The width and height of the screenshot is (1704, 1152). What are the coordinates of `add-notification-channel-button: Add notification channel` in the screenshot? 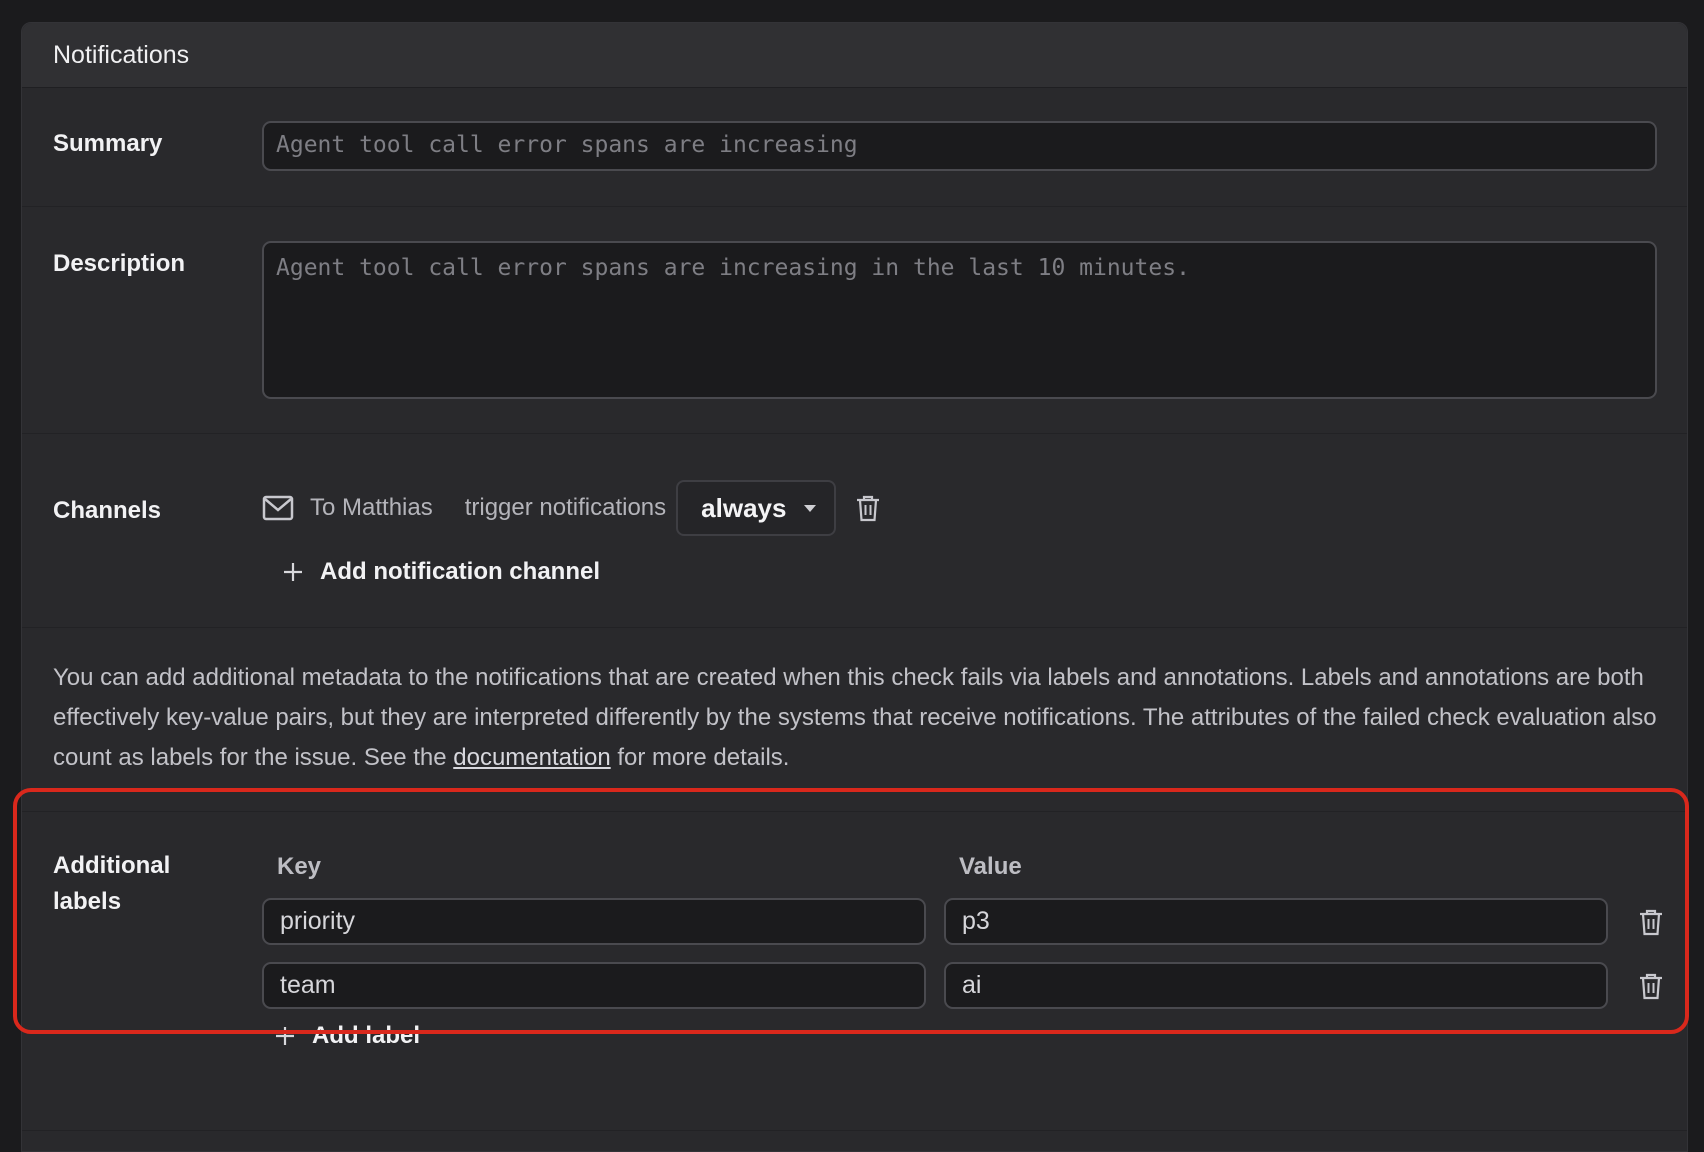 It's located at (441, 572).